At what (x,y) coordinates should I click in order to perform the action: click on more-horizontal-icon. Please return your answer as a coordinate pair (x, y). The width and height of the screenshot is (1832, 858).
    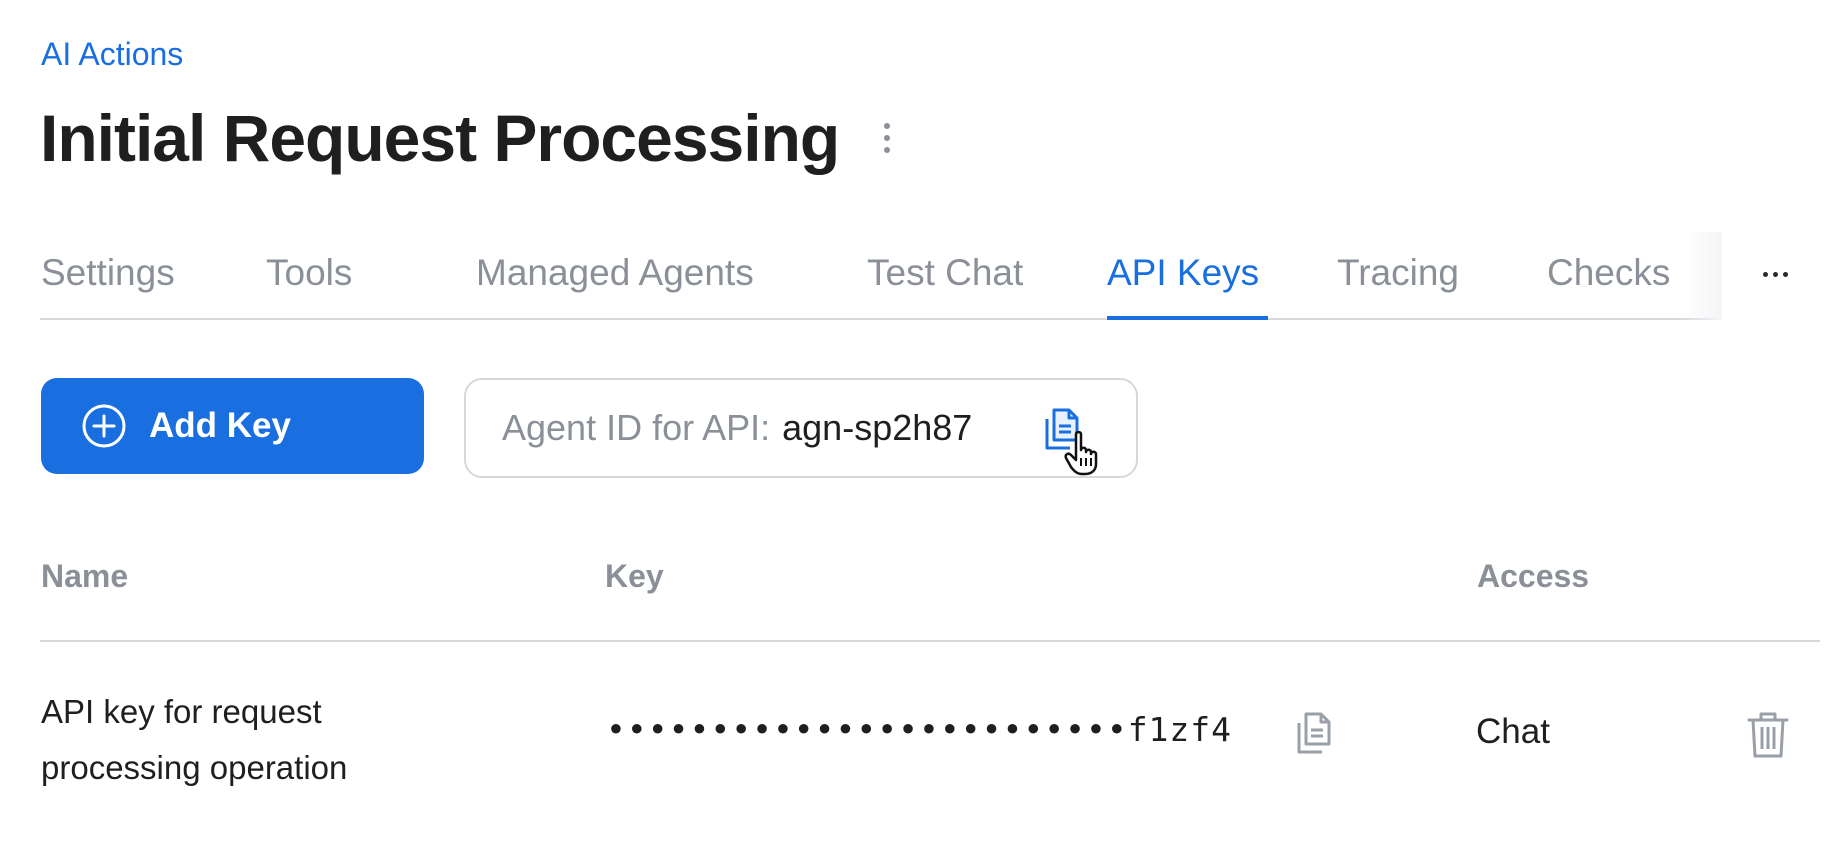
    Looking at the image, I should click on (1775, 274).